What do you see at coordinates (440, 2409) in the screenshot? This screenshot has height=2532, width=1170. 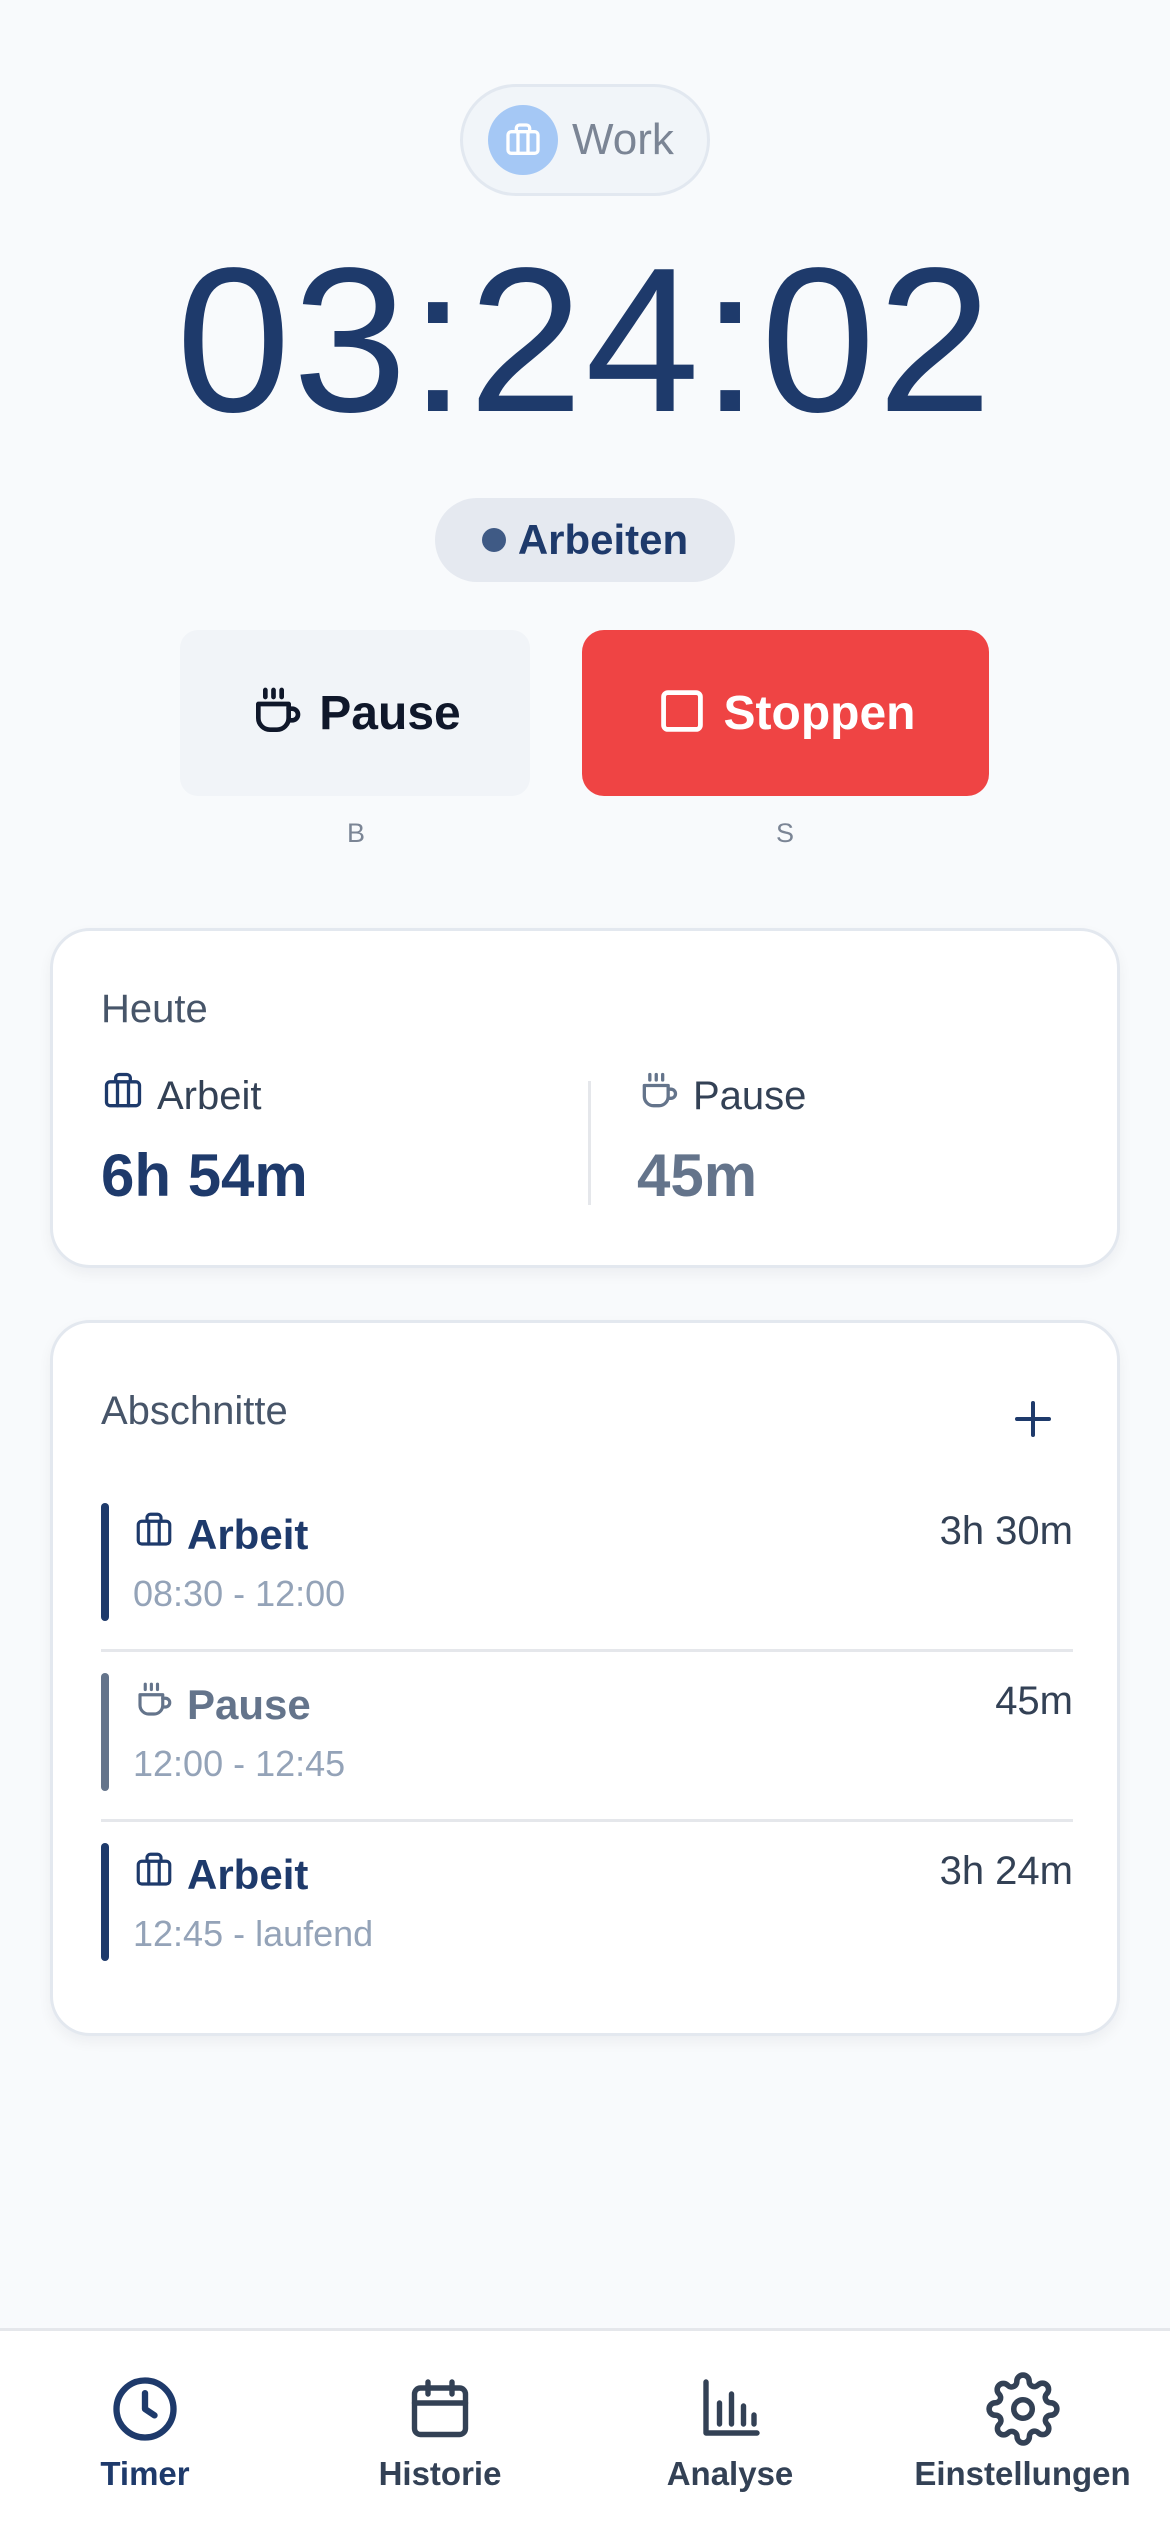 I see `calendar-icon` at bounding box center [440, 2409].